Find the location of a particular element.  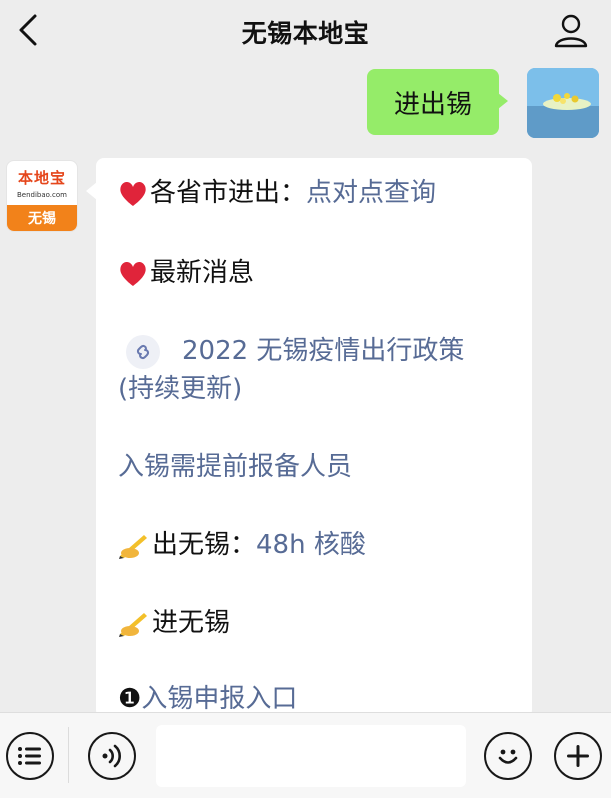

my-avatar is located at coordinates (563, 103).